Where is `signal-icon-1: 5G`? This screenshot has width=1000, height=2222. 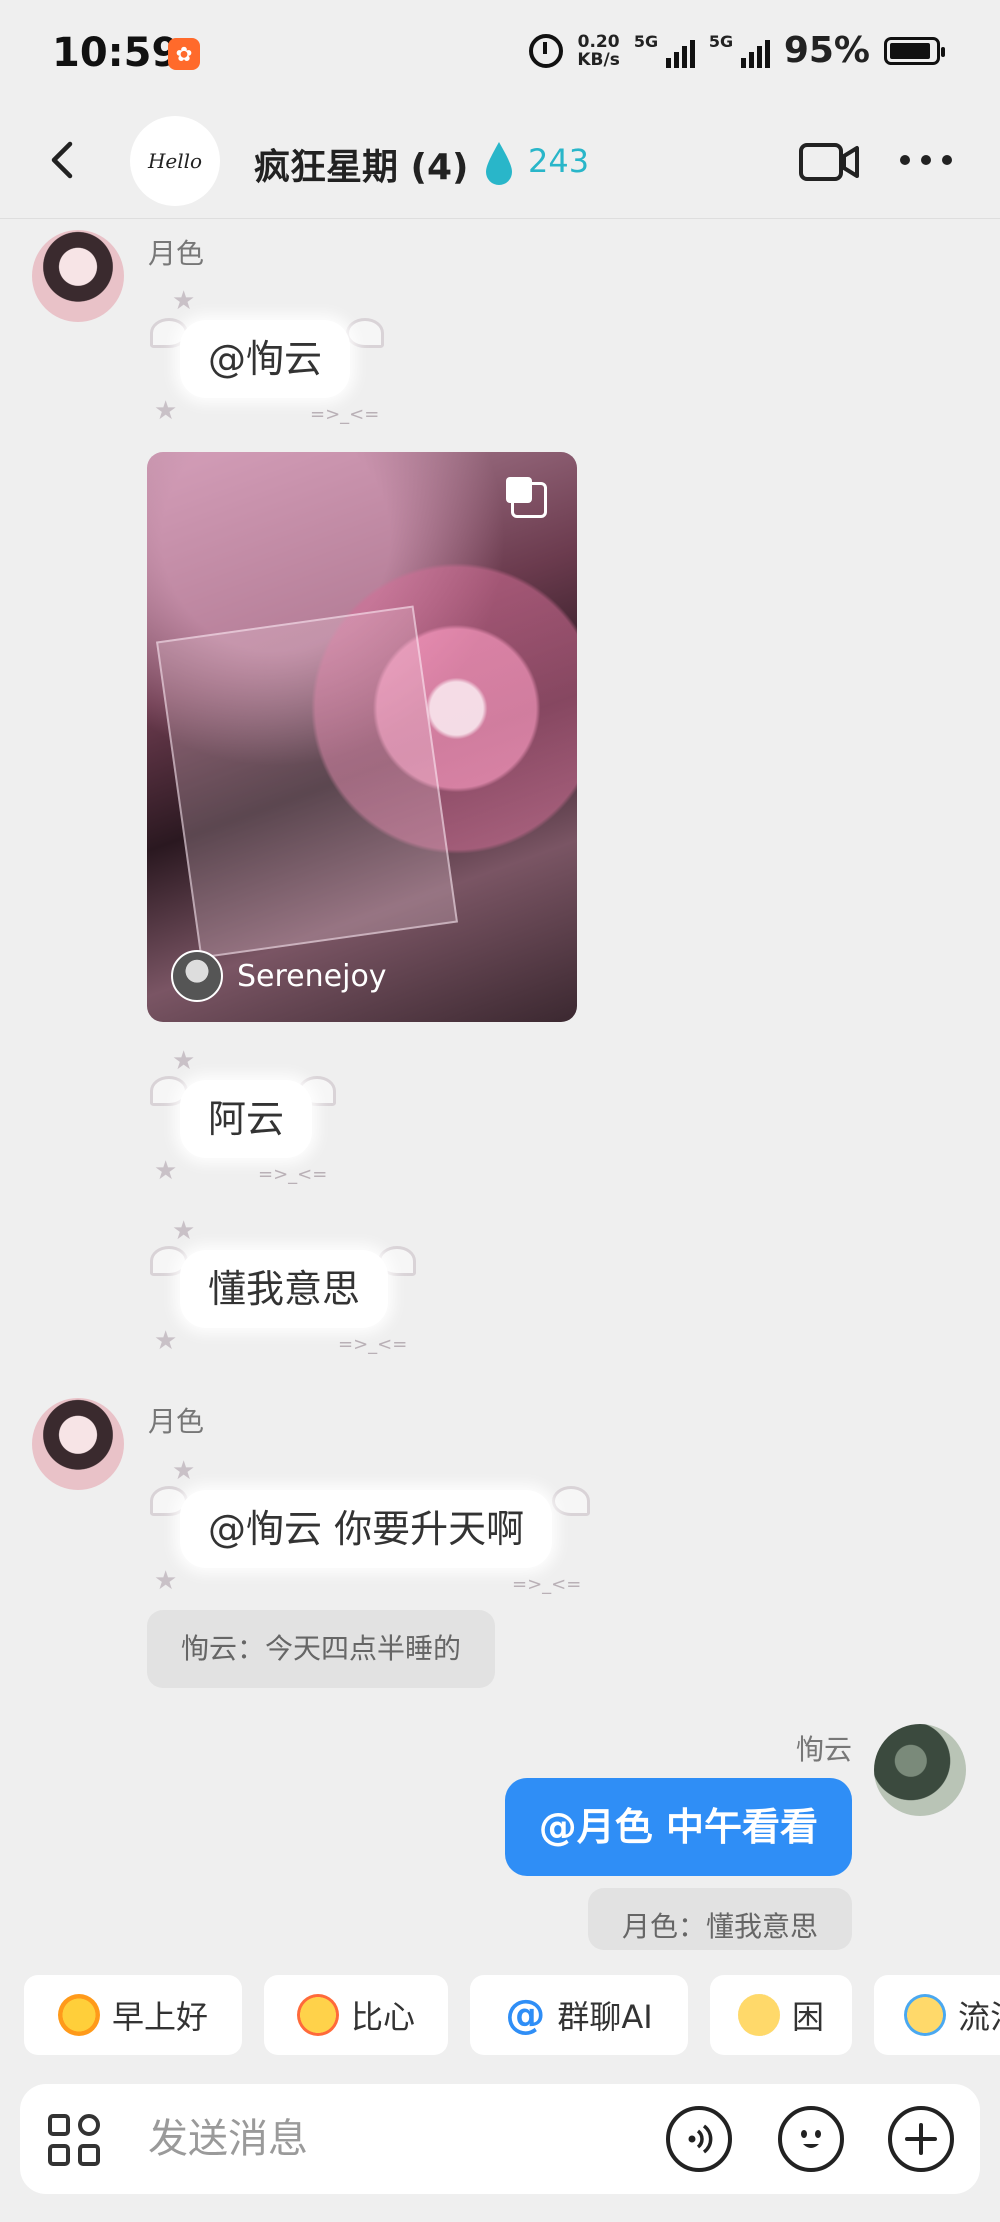 signal-icon-1: 5G is located at coordinates (664, 49).